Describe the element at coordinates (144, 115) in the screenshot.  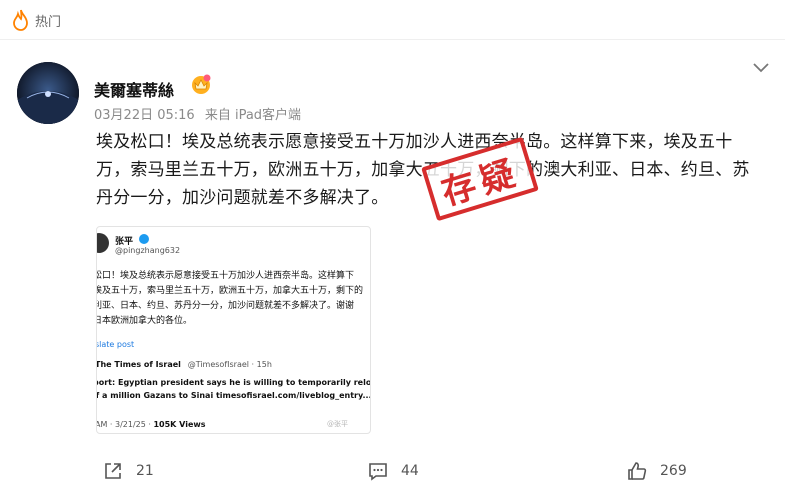
I see `post-time: 03月22日 05:16` at that location.